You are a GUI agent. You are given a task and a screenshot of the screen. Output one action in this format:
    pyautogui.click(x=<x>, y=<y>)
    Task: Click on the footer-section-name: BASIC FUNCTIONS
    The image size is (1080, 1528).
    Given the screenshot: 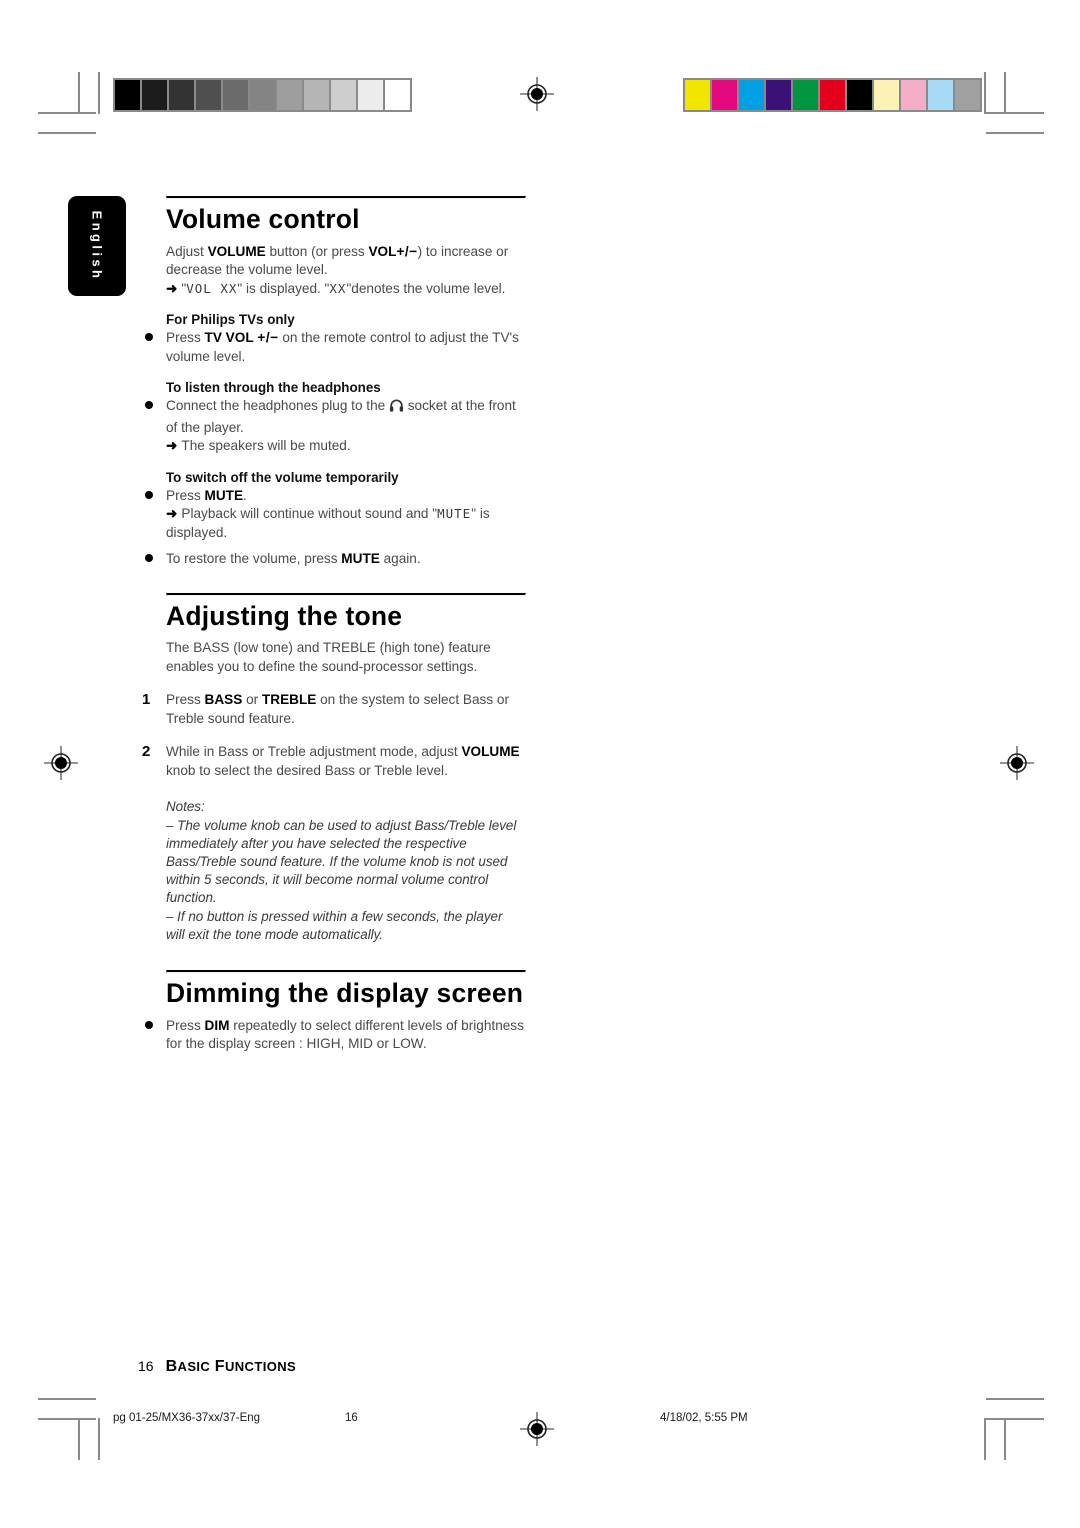 What is the action you would take?
    pyautogui.click(x=231, y=1366)
    